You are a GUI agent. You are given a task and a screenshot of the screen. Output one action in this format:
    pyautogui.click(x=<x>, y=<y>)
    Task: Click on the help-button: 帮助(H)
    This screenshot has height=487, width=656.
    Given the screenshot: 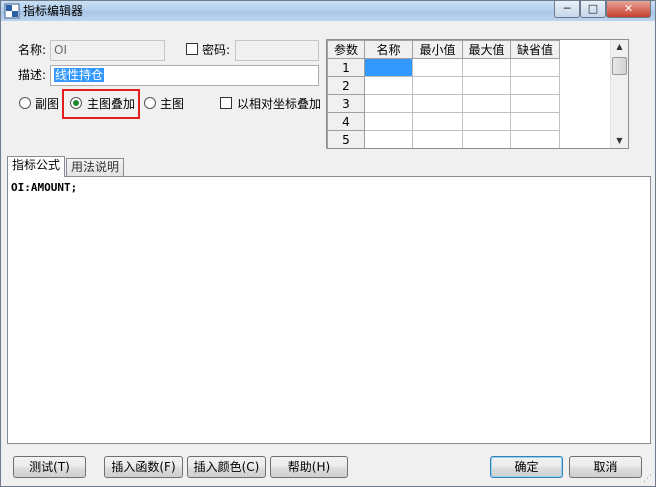 What is the action you would take?
    pyautogui.click(x=309, y=467)
    